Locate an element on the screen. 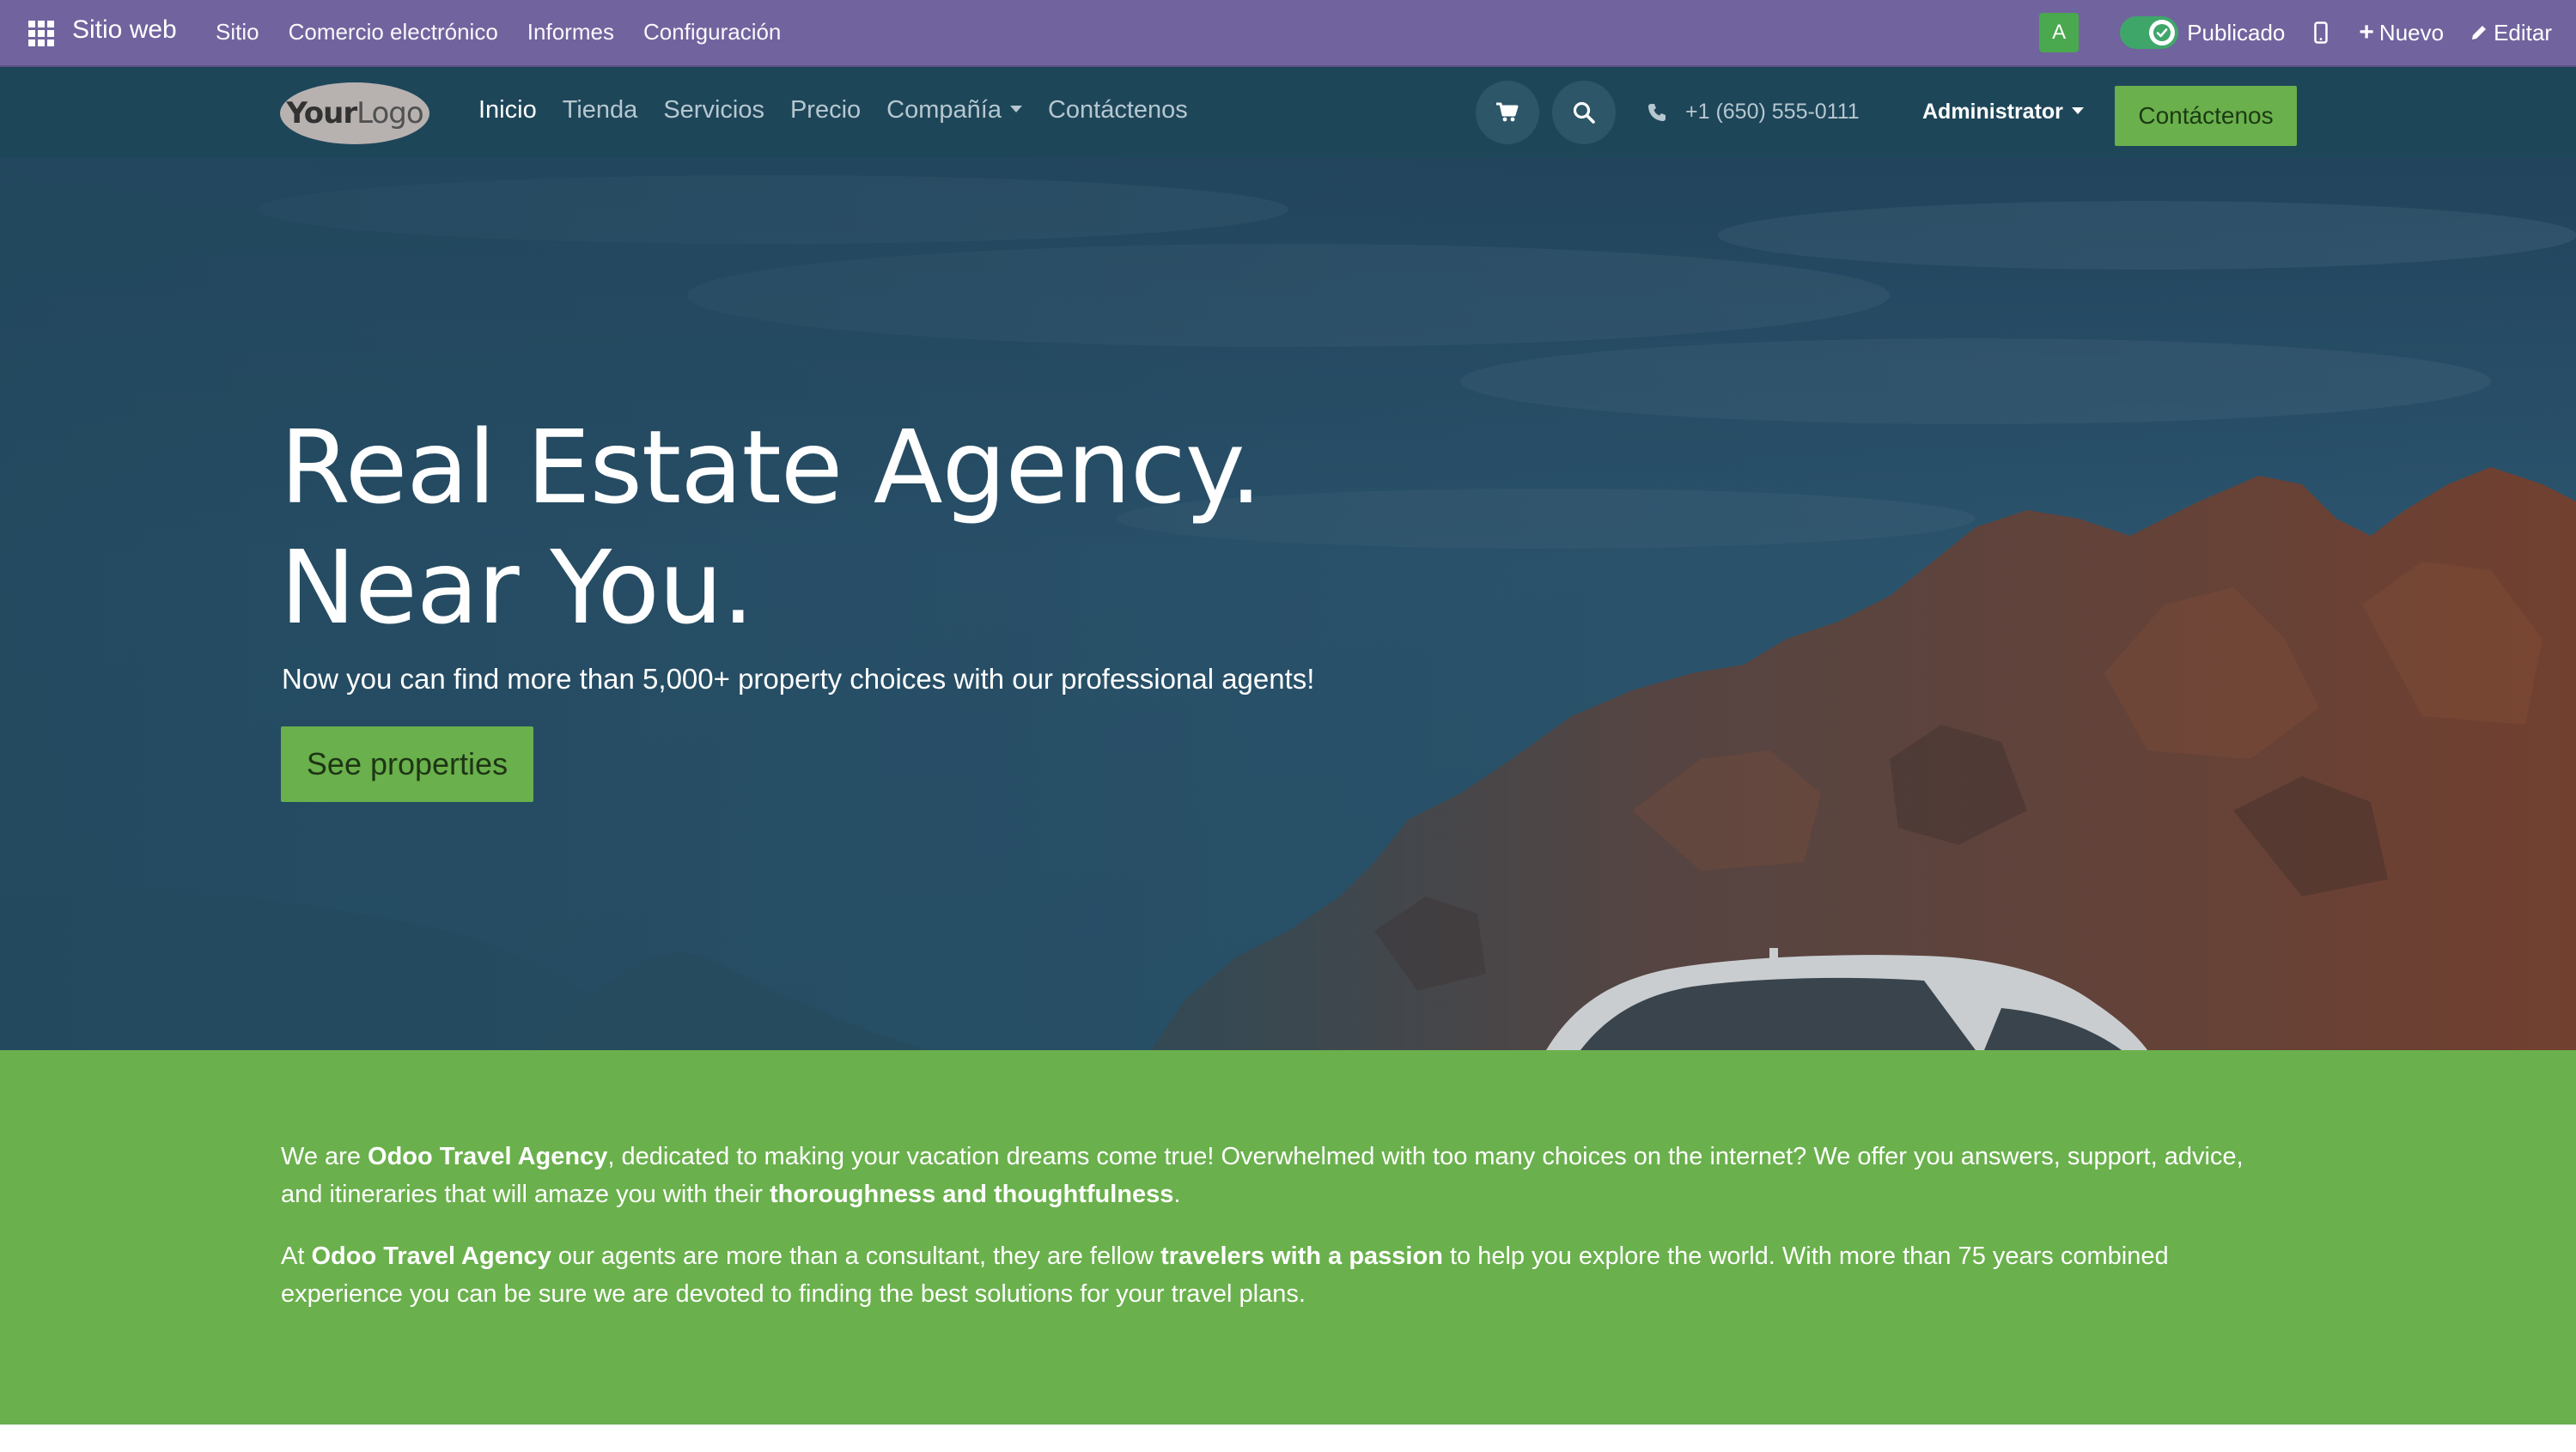  intro-text: . is located at coordinates (1177, 1194).